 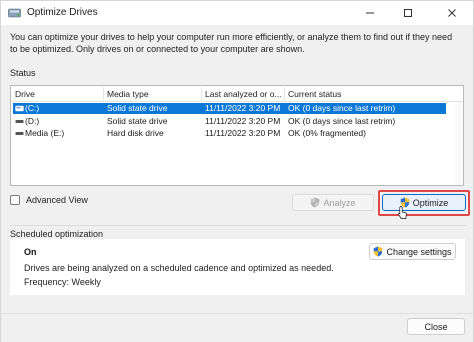 What do you see at coordinates (327, 133) in the screenshot?
I see `current-status: OK (0% fragmented)` at bounding box center [327, 133].